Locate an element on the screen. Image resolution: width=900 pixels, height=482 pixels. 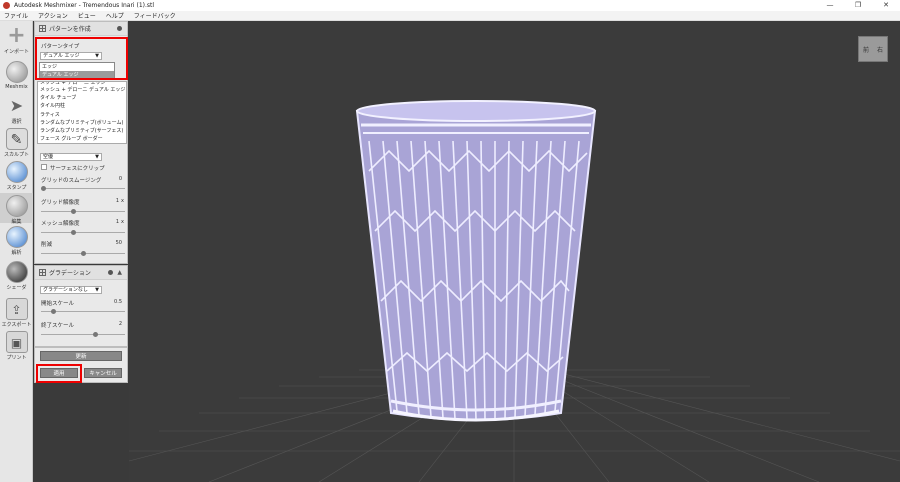
meshmixer-app-icon is located at coordinates (6, 5).